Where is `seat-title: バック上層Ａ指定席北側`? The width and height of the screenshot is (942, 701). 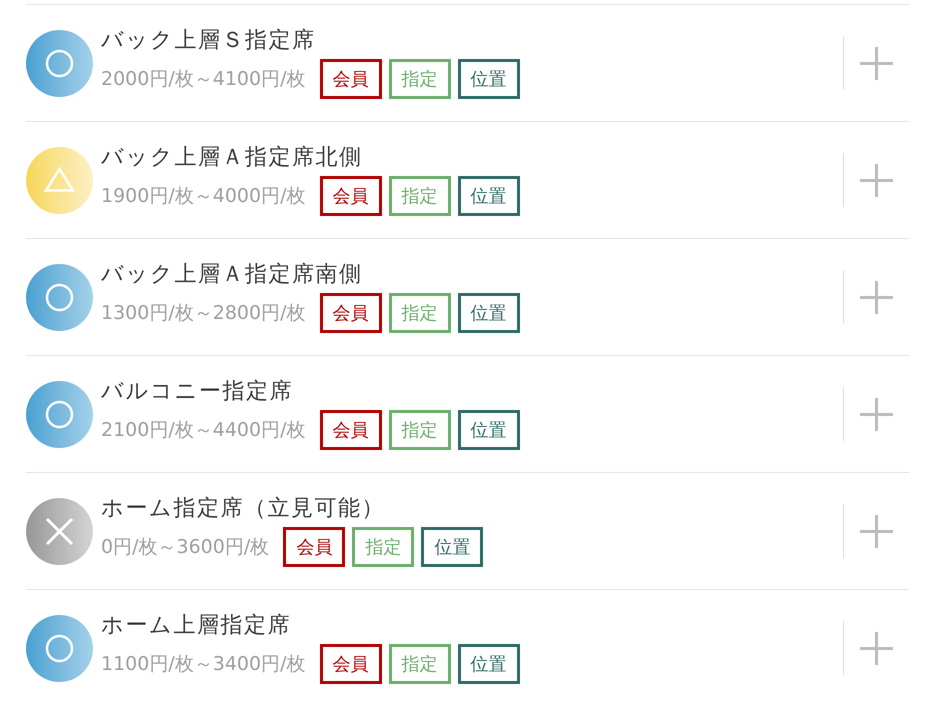
seat-title: バック上層Ａ指定席北側 is located at coordinates (232, 157).